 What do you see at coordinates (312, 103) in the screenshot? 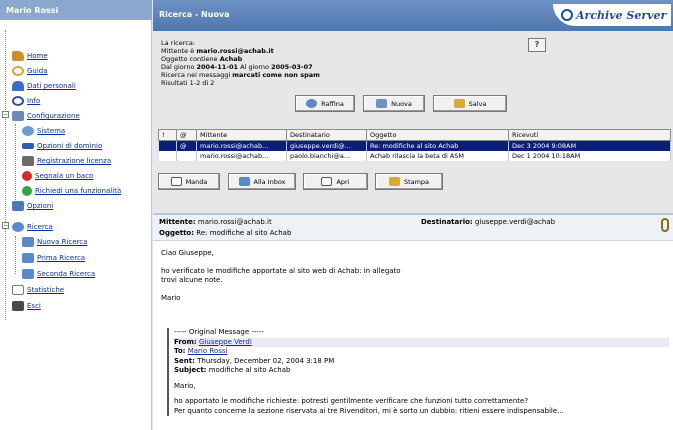
I see `refine-icon` at bounding box center [312, 103].